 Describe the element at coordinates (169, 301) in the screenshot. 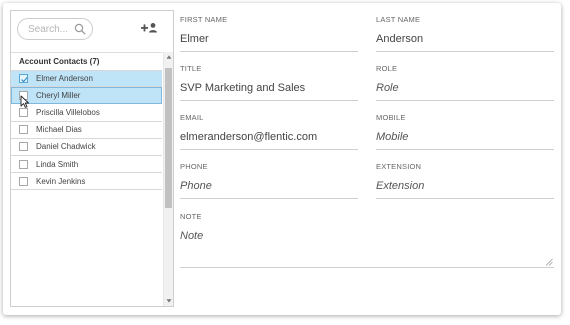

I see `scroll-down-icon` at that location.